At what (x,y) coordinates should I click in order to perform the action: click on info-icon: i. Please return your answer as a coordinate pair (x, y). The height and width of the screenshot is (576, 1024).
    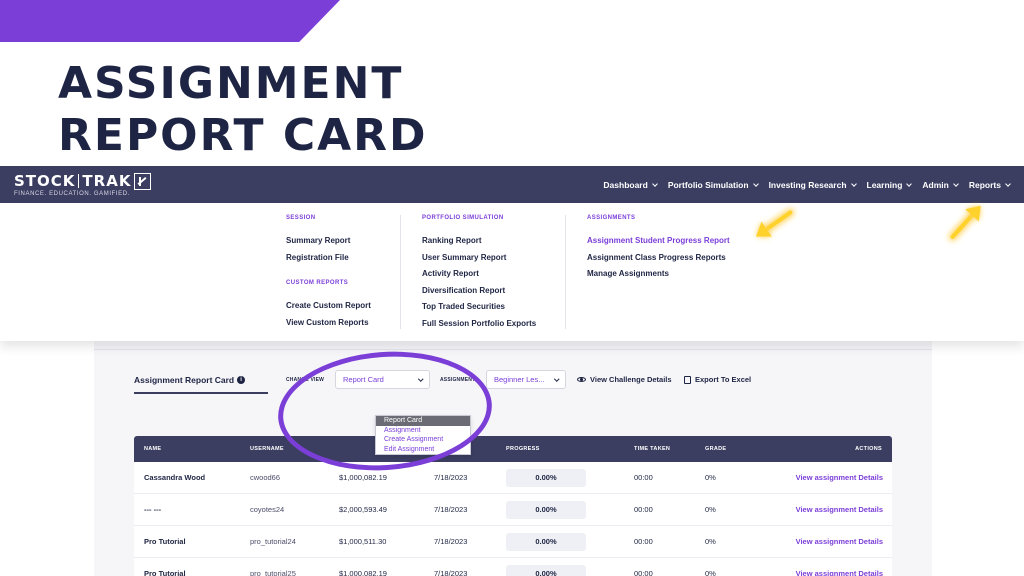
    Looking at the image, I should click on (241, 380).